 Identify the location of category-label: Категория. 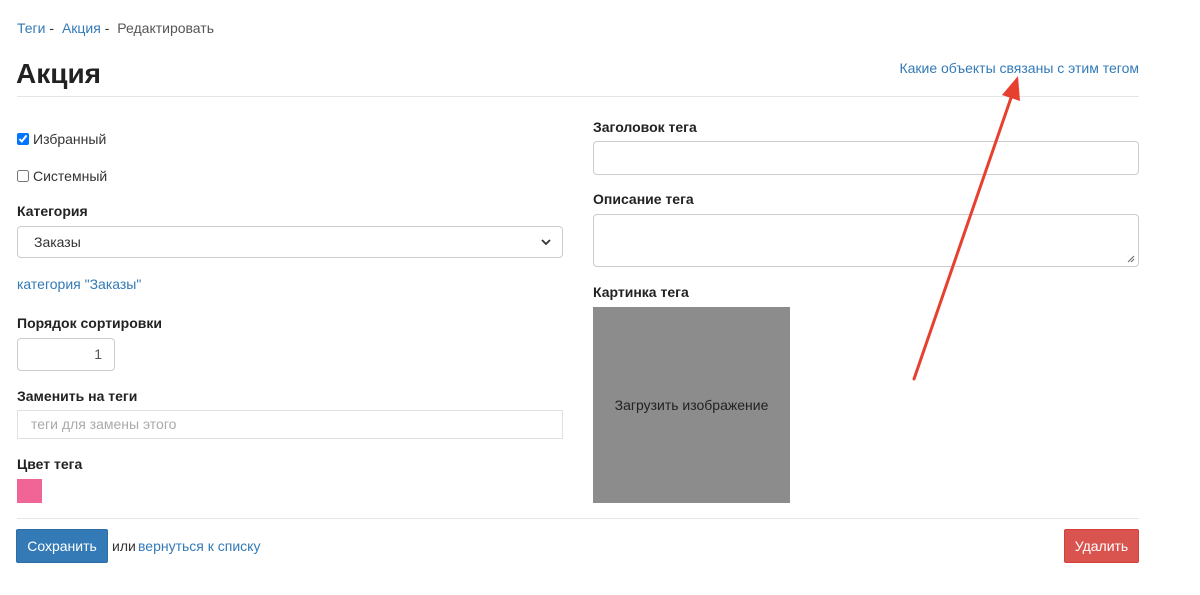
(52, 211).